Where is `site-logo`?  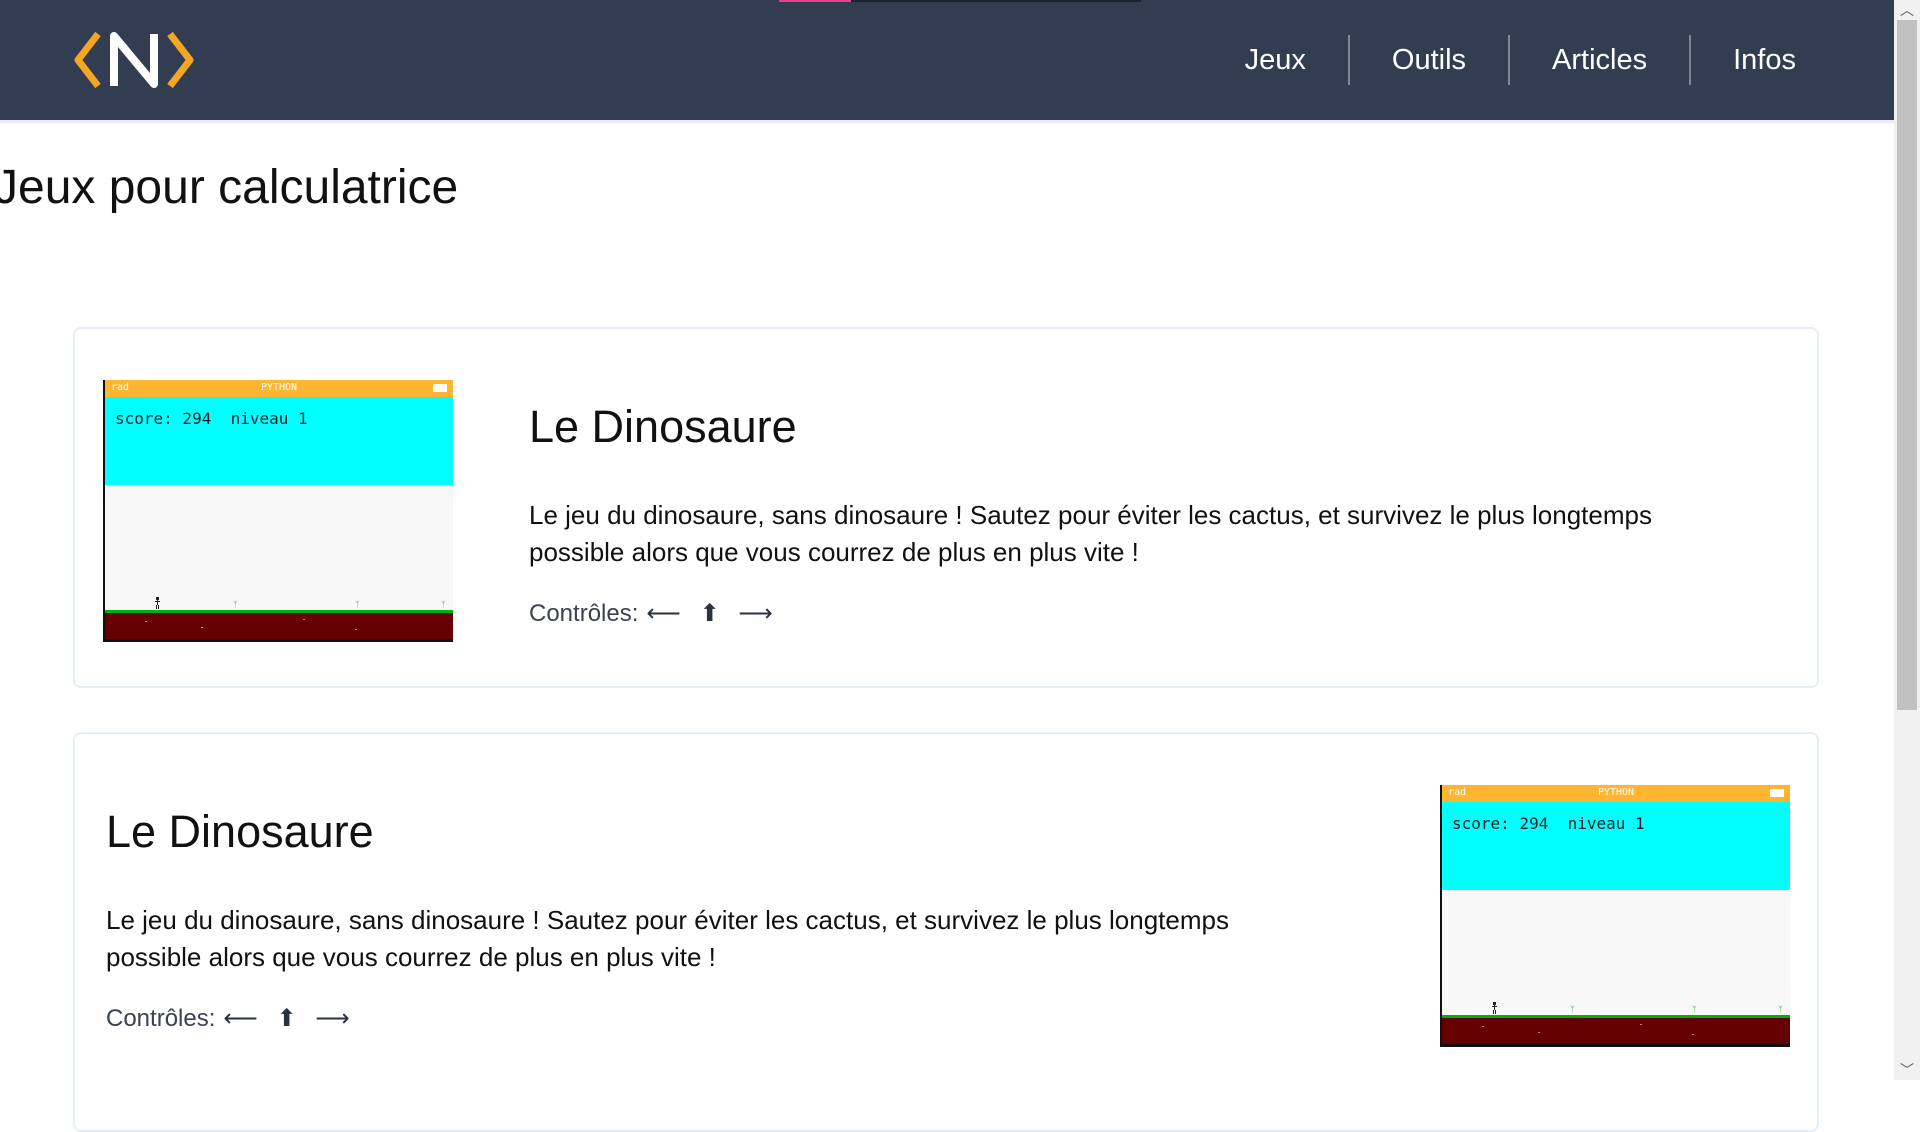
site-logo is located at coordinates (134, 60).